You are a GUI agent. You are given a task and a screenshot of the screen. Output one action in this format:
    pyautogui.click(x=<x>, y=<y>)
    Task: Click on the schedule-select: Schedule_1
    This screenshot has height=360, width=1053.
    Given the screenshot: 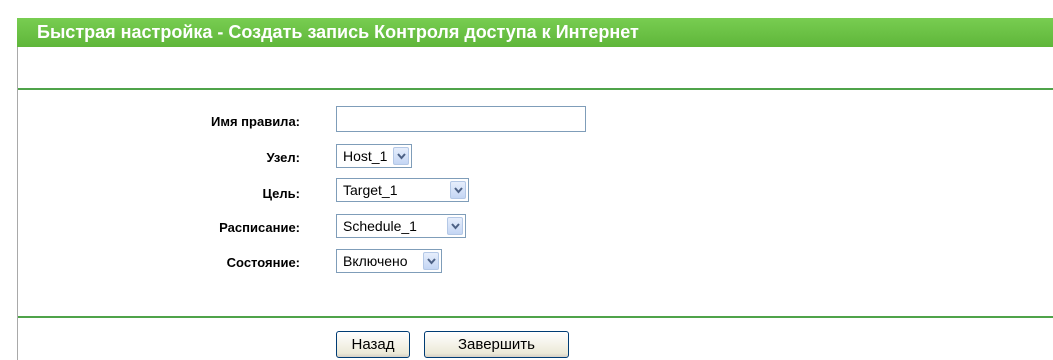 What is the action you would take?
    pyautogui.click(x=401, y=226)
    